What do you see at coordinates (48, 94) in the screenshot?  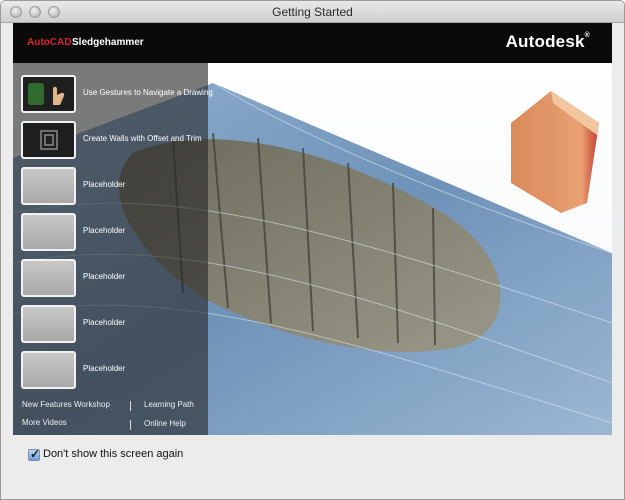 I see `gesture-thumbnail-icon` at bounding box center [48, 94].